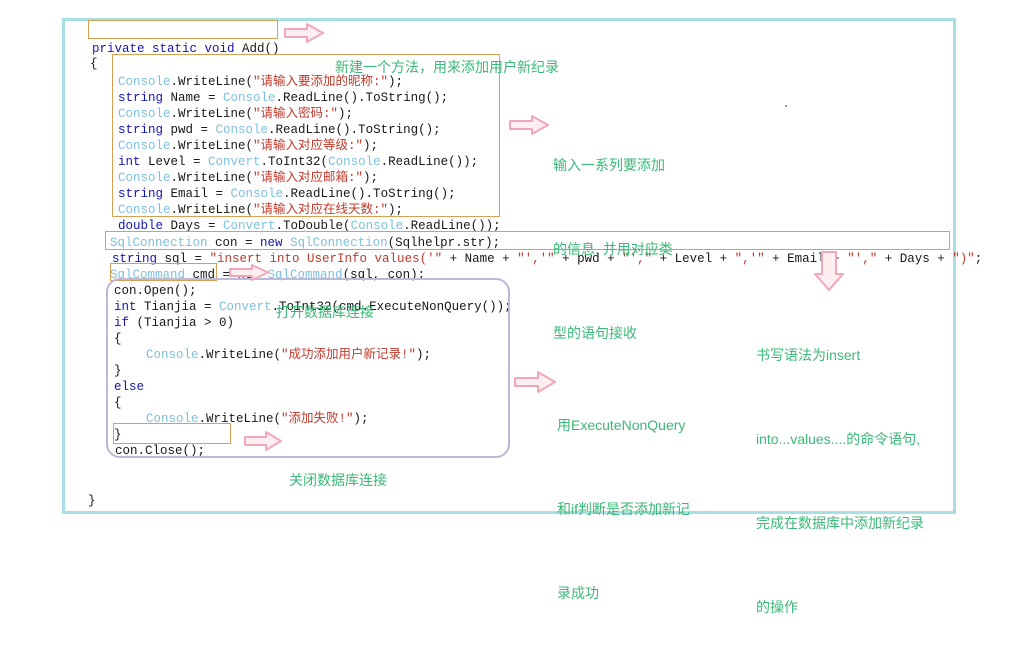  I want to click on code-line: }, so click(92, 501).